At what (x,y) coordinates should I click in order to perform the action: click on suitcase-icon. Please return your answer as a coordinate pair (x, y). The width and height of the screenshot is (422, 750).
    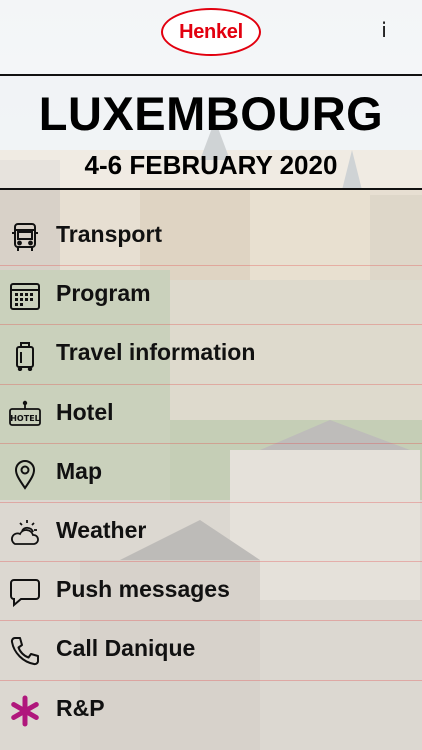
    Looking at the image, I should click on (25, 355).